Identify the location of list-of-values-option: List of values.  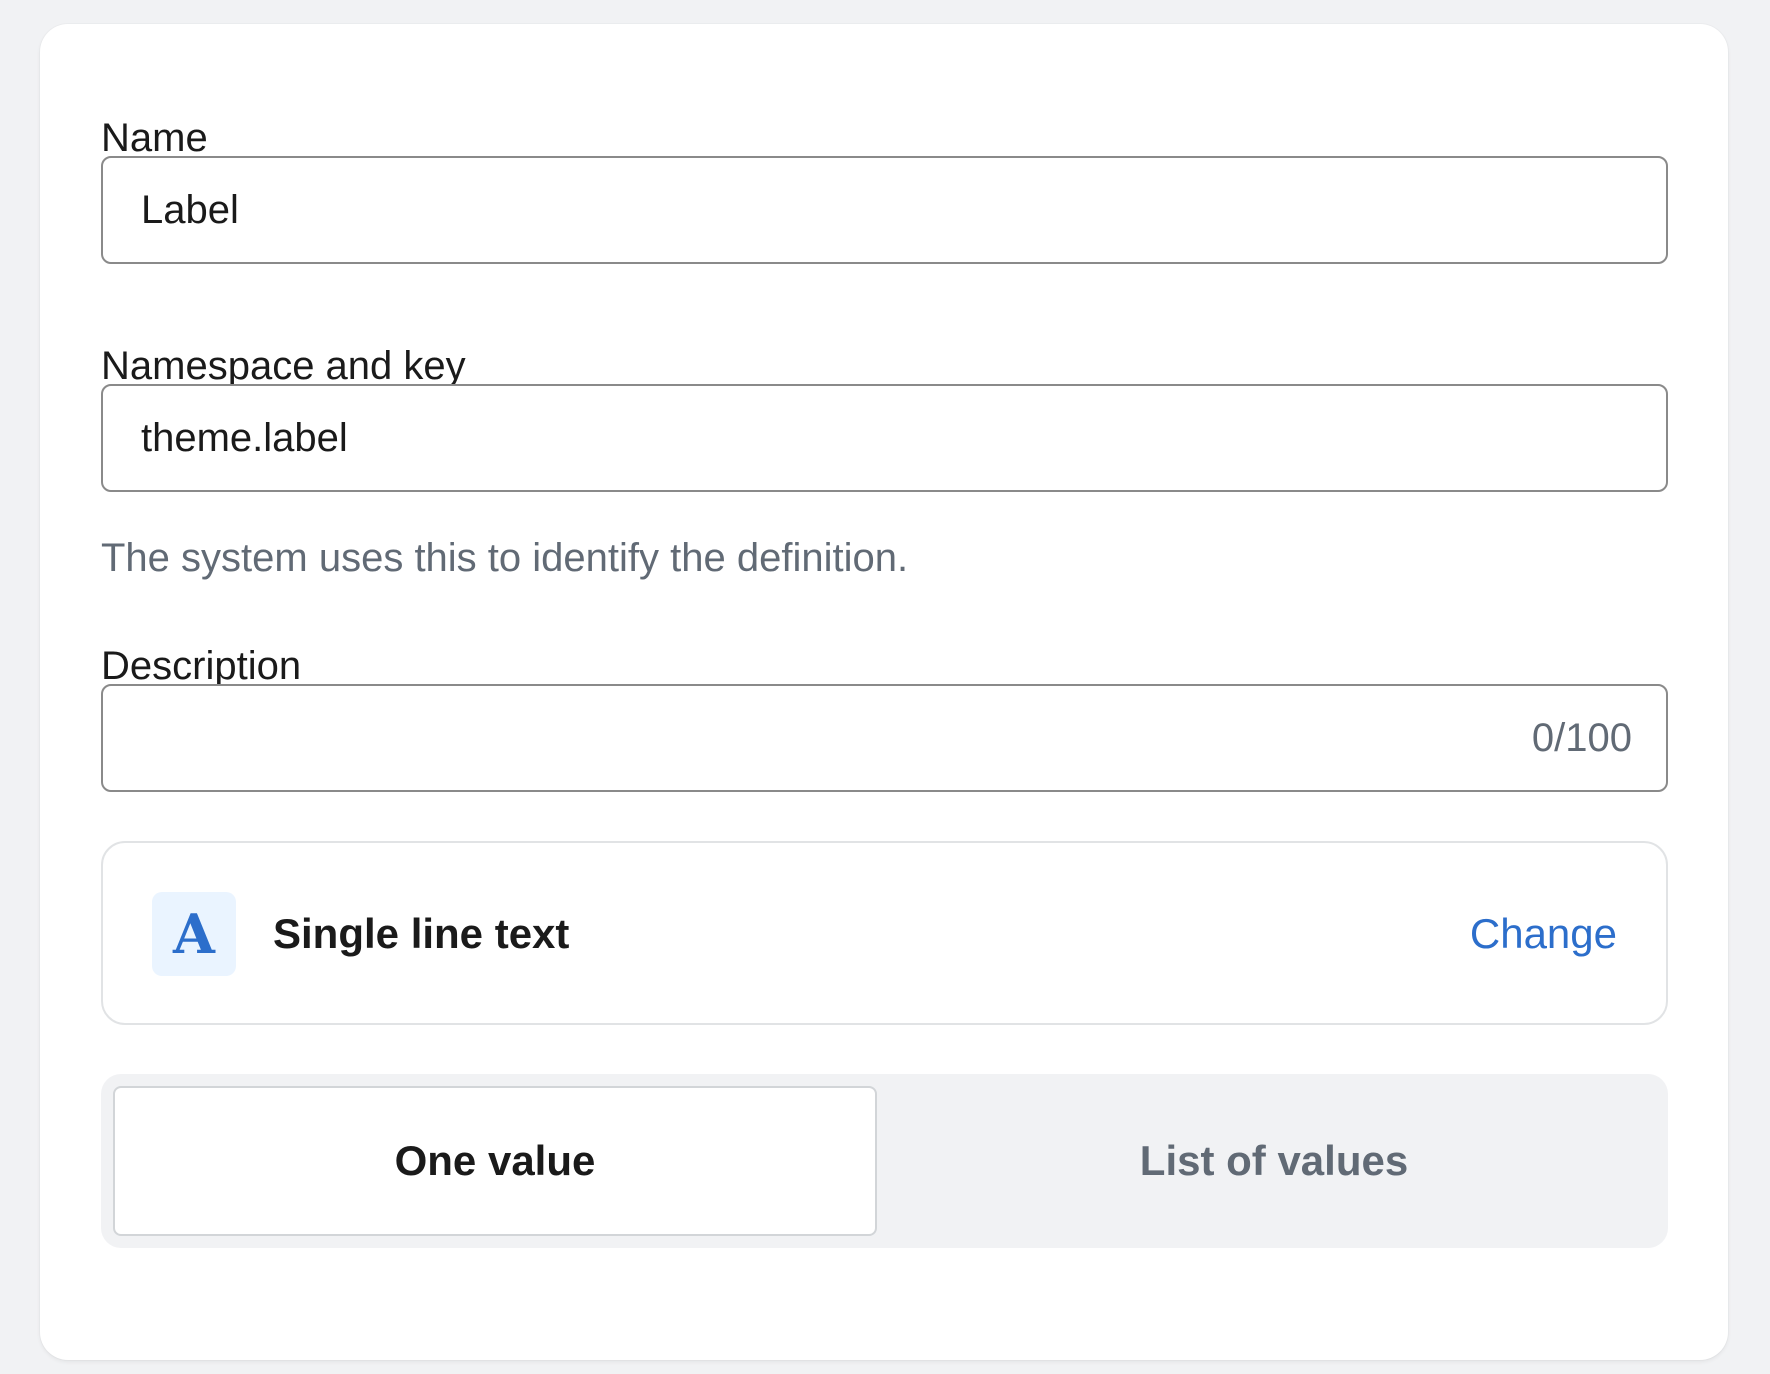
(1274, 1161).